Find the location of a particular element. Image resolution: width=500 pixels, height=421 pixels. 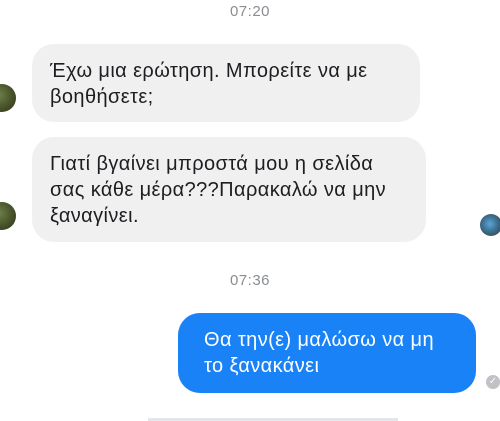

read-receipt-avatar is located at coordinates (490, 225).